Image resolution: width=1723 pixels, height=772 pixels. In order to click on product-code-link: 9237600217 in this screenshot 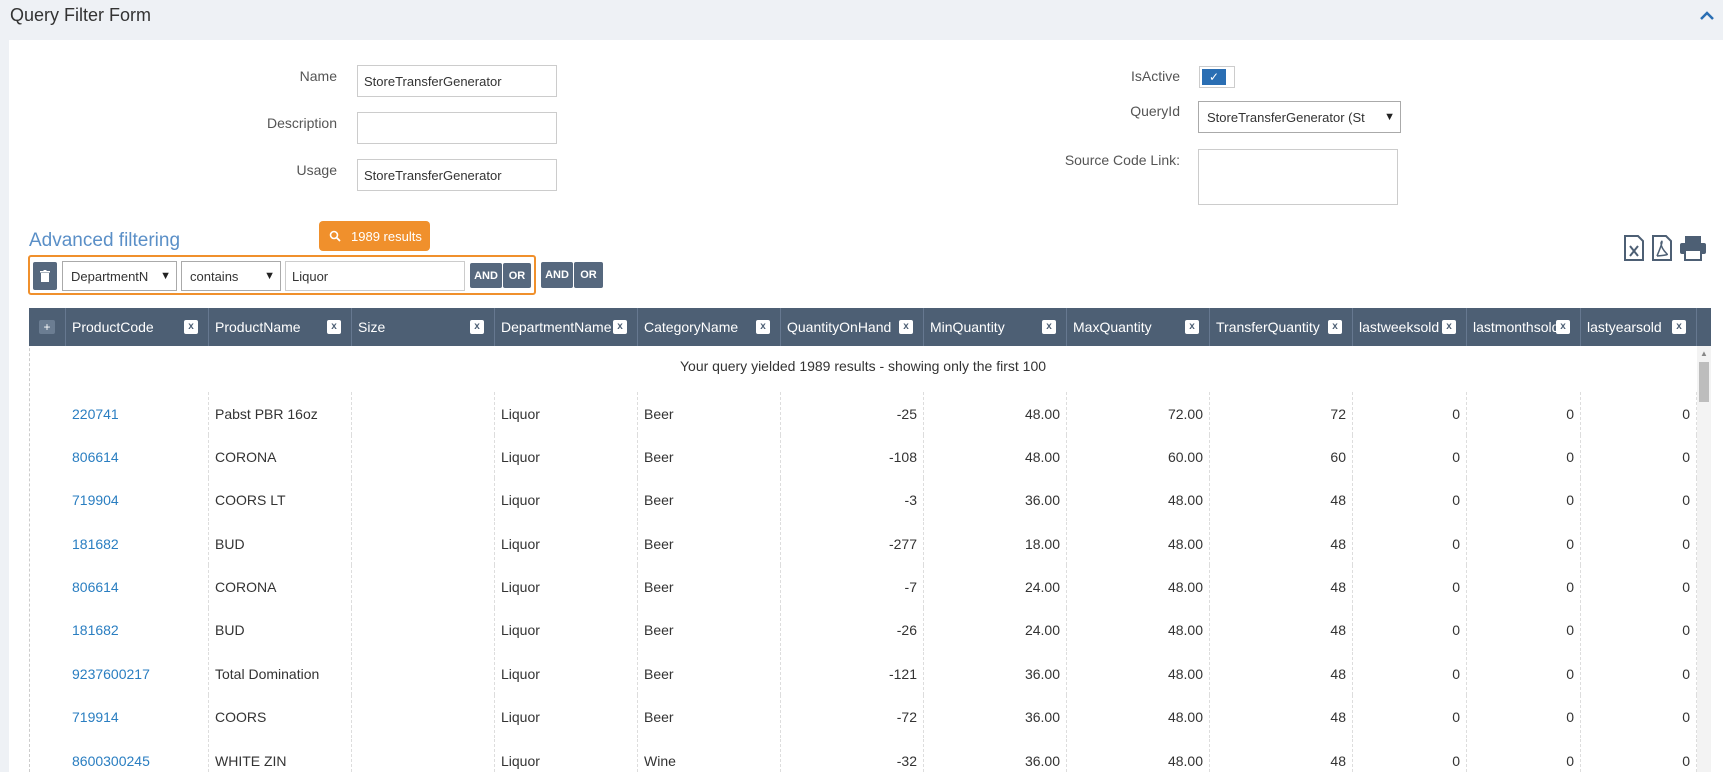, I will do `click(111, 674)`.